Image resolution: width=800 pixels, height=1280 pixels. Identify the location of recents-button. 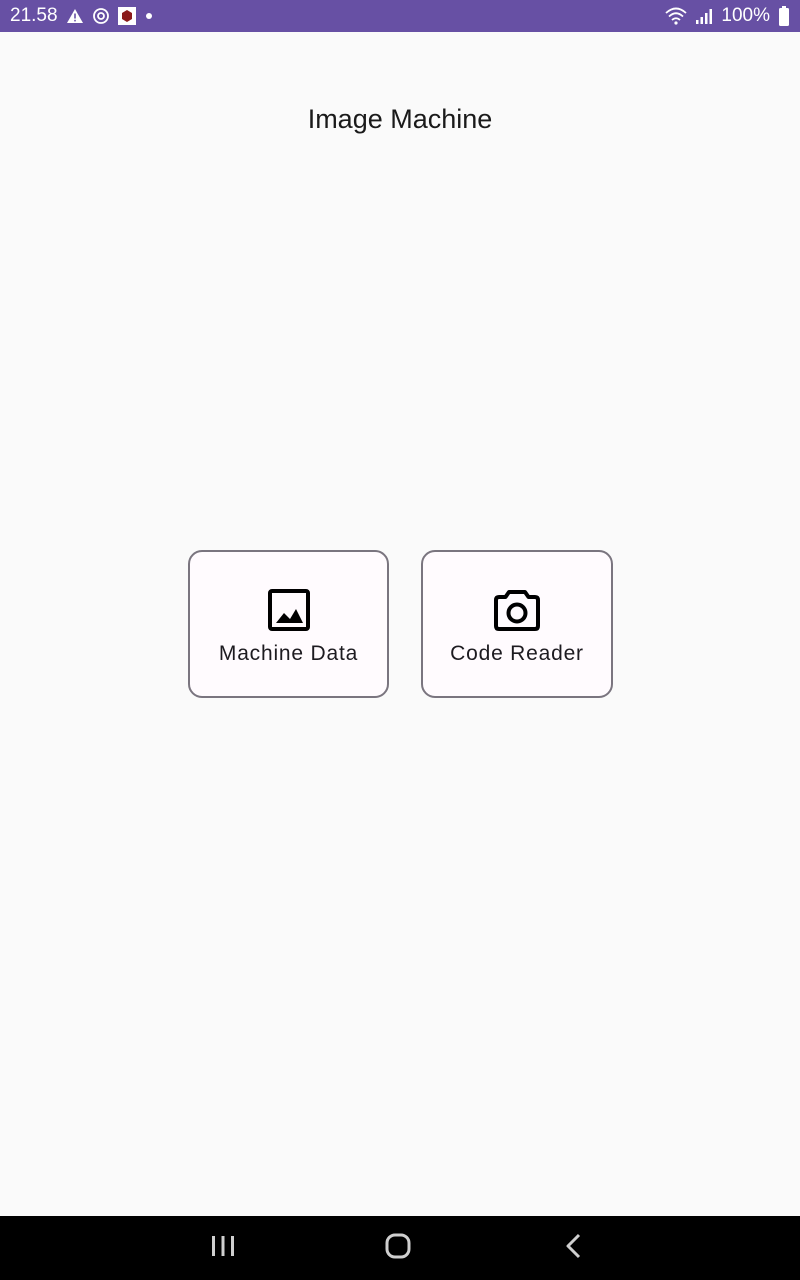
(223, 1248).